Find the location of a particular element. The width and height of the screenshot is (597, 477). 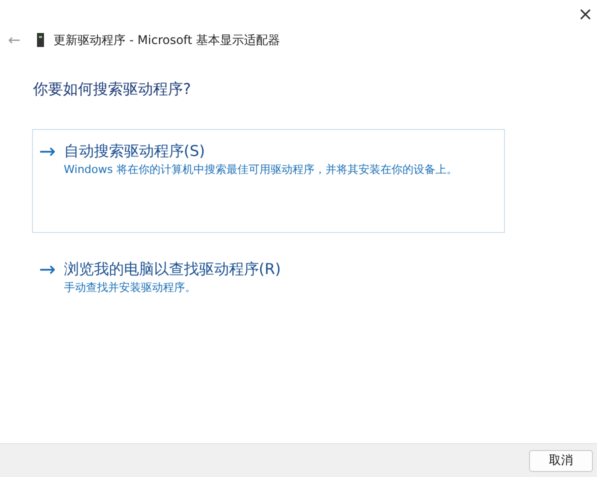

window-title: 更新驱动程序 - Microsoft 基本显示适配器 is located at coordinates (167, 40).